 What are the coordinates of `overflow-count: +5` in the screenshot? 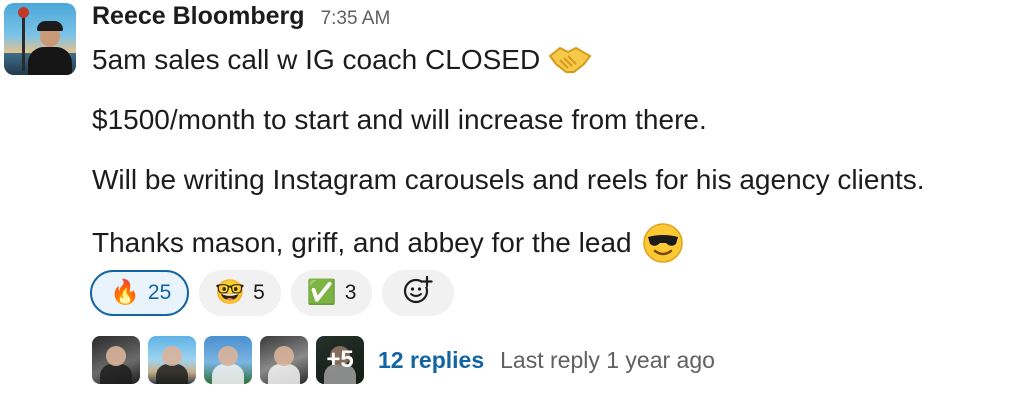 It's located at (340, 360).